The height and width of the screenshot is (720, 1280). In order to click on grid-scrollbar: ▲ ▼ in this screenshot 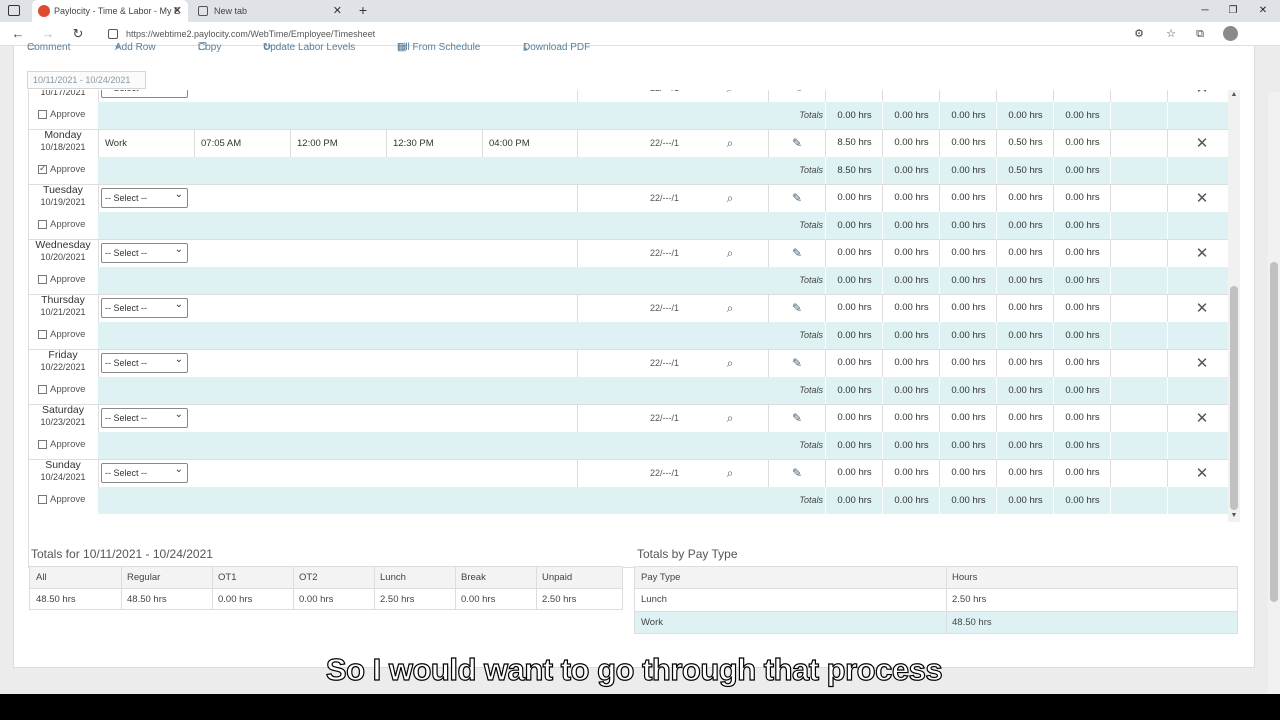, I will do `click(1234, 306)`.